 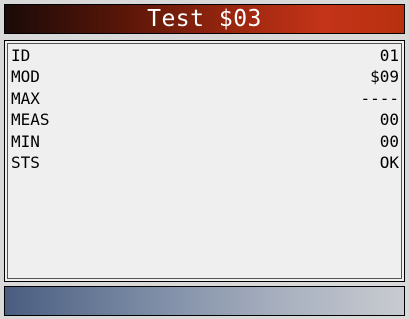 What do you see at coordinates (25, 163) in the screenshot?
I see `row-label: STS` at bounding box center [25, 163].